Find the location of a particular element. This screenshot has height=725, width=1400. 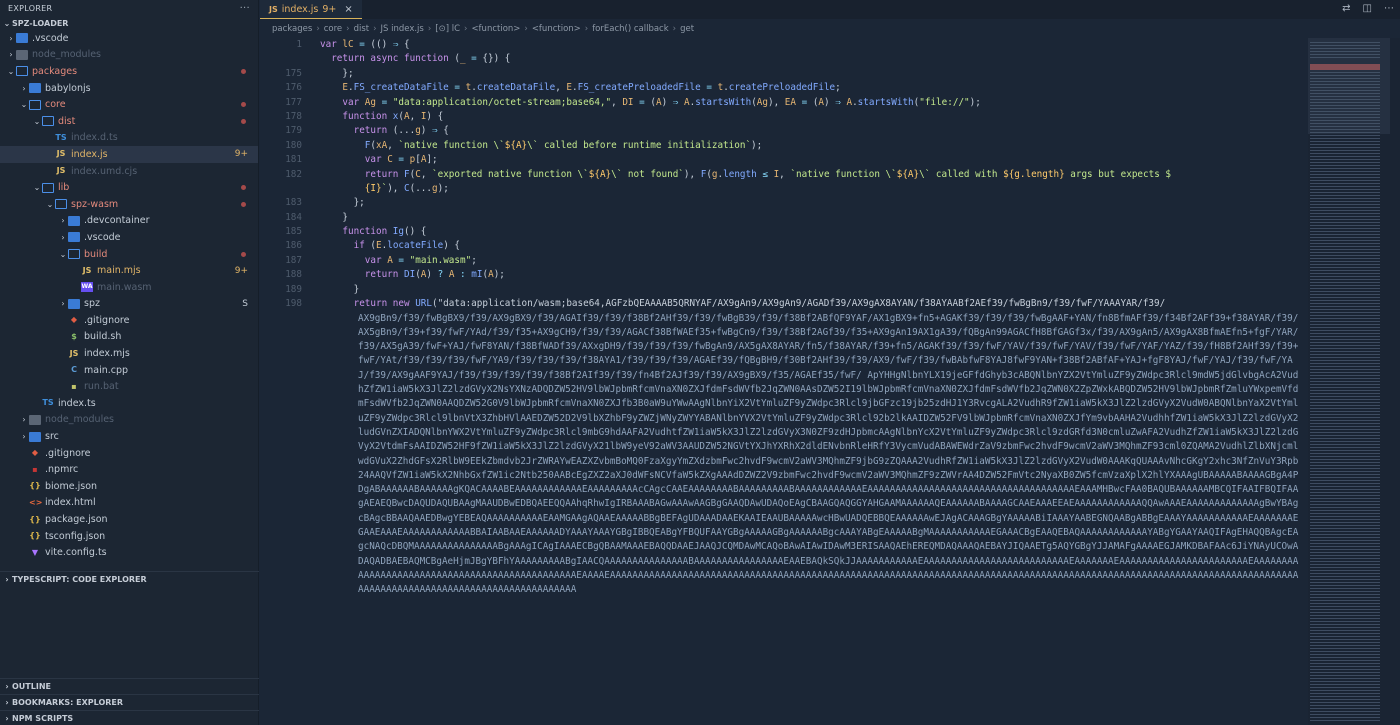

breadcrumb-item: JS index.js is located at coordinates (402, 29).